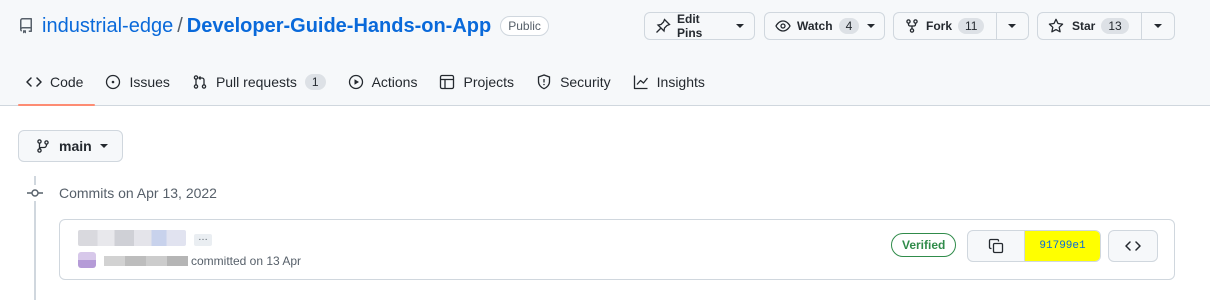  I want to click on tab-issues: Issues, so click(139, 82).